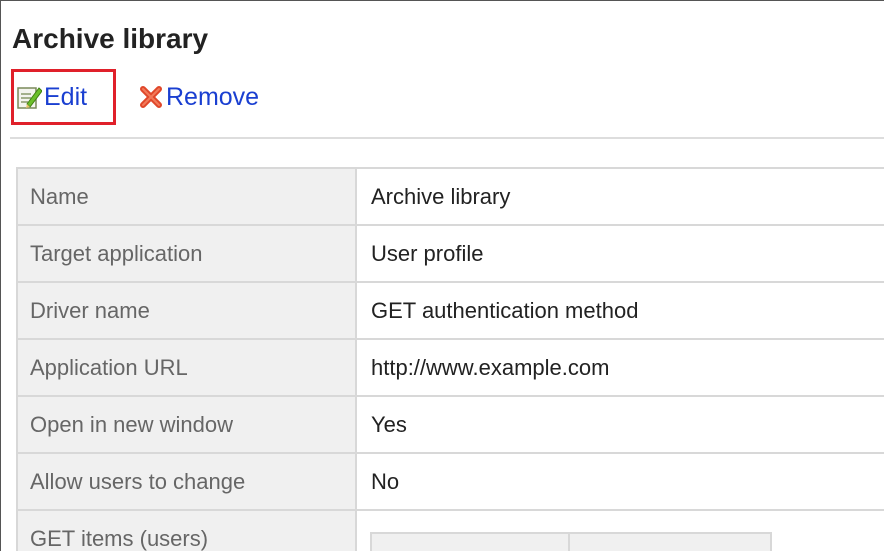  I want to click on remove-label: Remove, so click(213, 96).